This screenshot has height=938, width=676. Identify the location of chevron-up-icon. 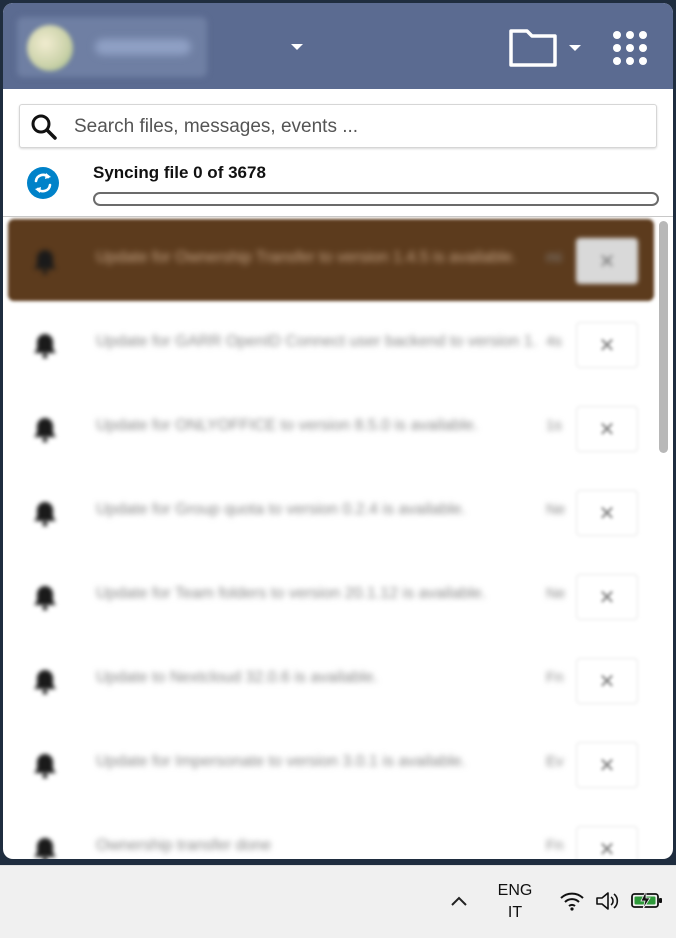
(459, 901).